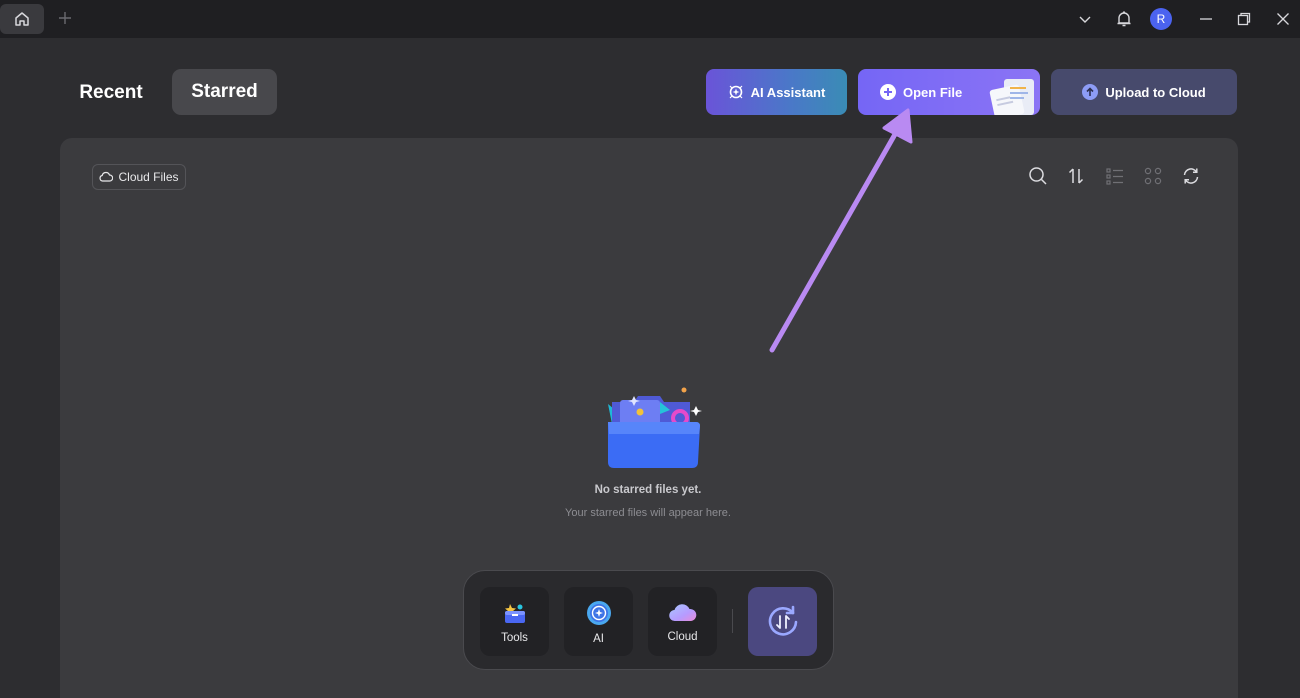 The width and height of the screenshot is (1300, 698). What do you see at coordinates (655, 427) in the screenshot?
I see `empty-folder-illustration` at bounding box center [655, 427].